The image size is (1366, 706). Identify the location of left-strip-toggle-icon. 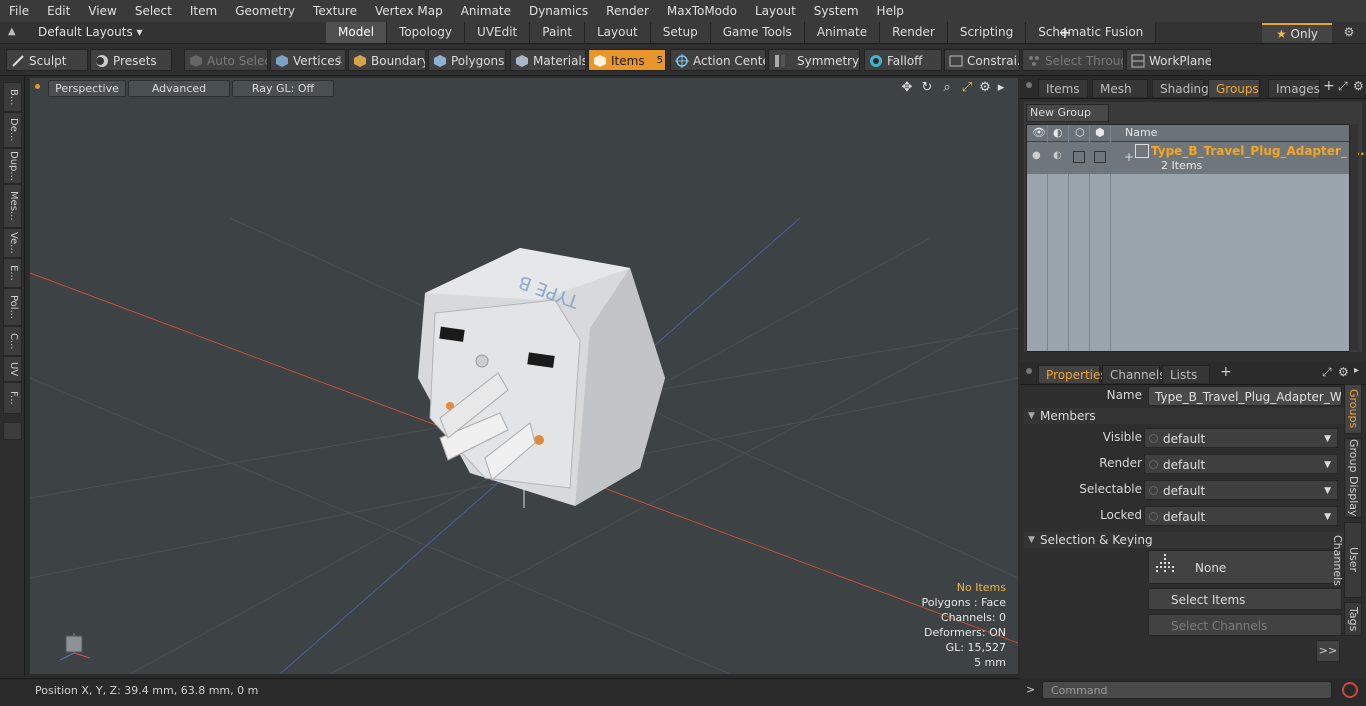
(12, 431).